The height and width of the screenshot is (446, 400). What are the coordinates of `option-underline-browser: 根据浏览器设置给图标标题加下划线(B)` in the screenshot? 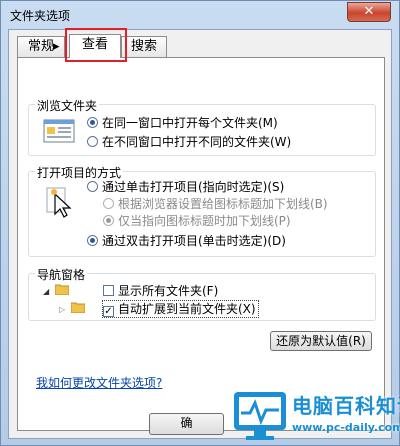 It's located at (215, 204).